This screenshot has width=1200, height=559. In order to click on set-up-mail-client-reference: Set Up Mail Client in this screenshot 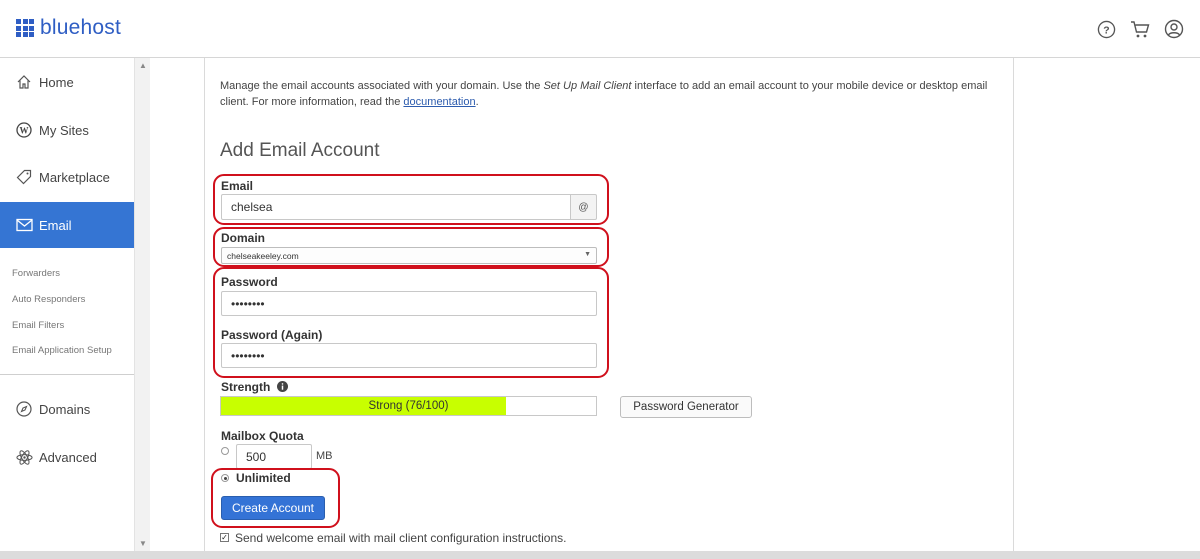, I will do `click(587, 86)`.